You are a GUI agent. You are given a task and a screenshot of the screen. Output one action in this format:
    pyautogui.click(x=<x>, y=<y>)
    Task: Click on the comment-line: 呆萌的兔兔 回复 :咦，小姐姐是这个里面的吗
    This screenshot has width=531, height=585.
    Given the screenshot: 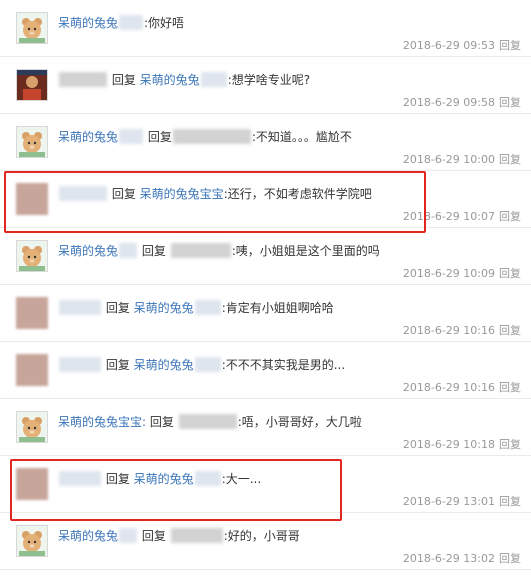 What is the action you would take?
    pyautogui.click(x=289, y=251)
    